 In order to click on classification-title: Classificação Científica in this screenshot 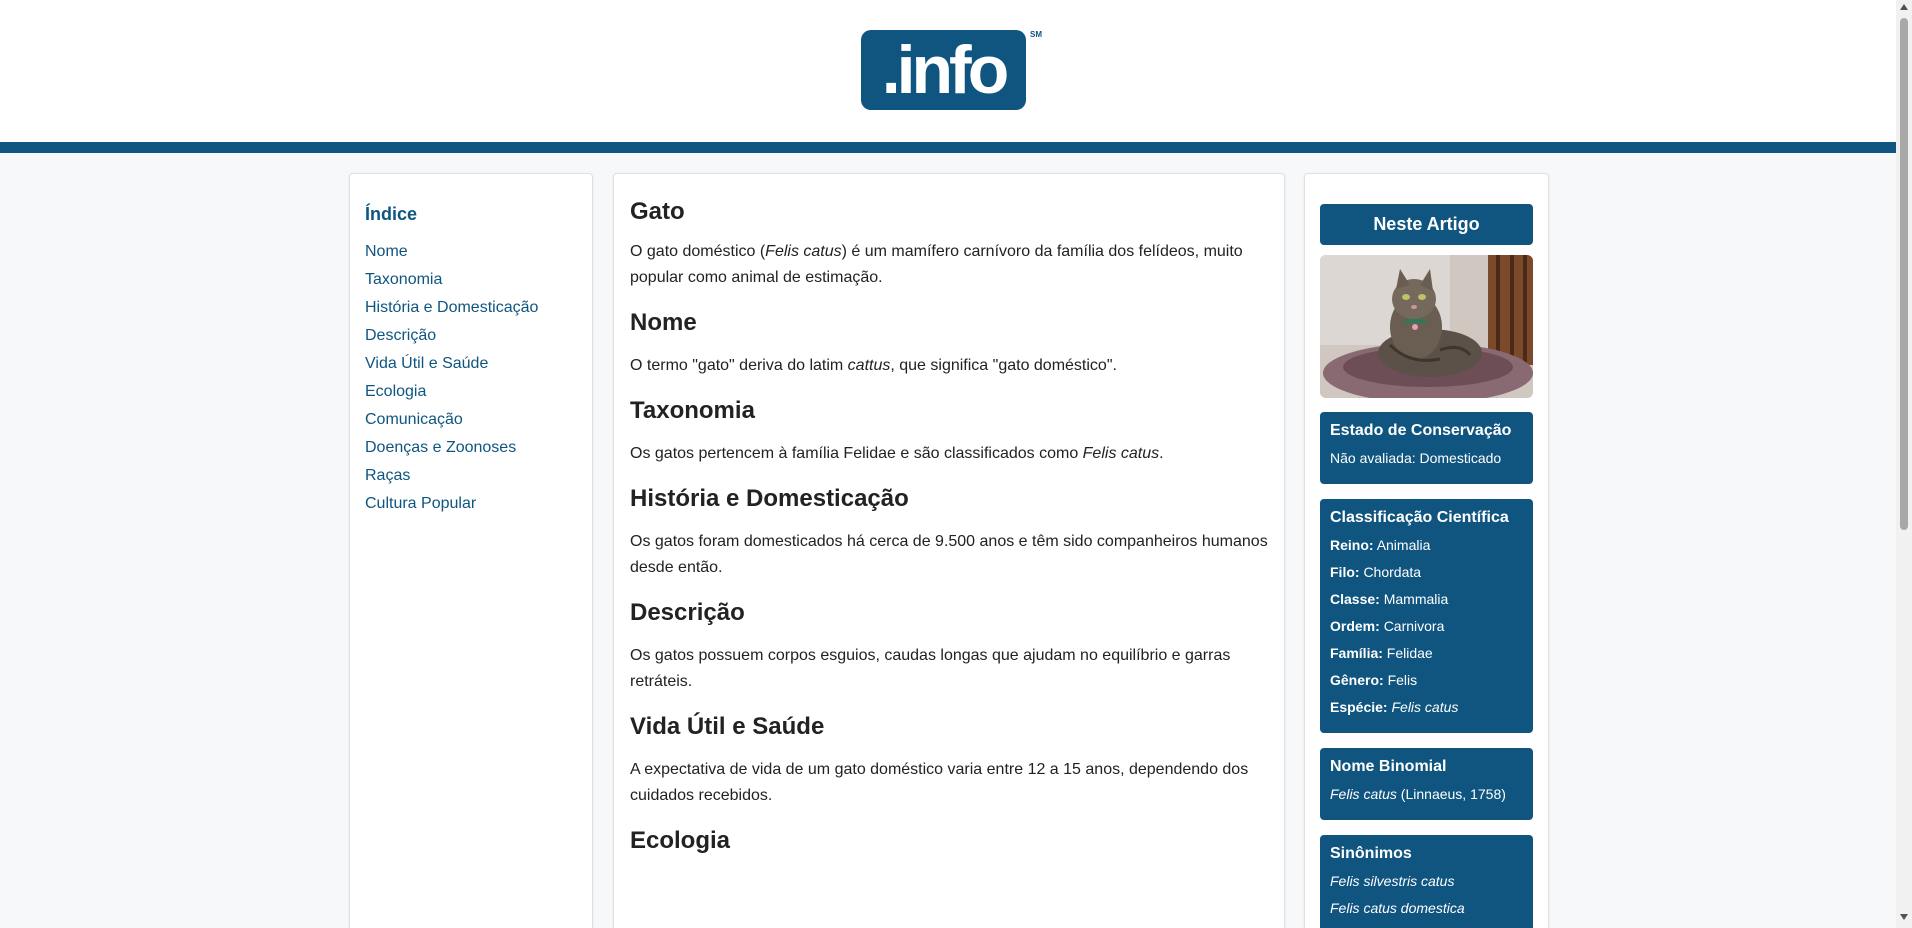, I will do `click(1419, 517)`.